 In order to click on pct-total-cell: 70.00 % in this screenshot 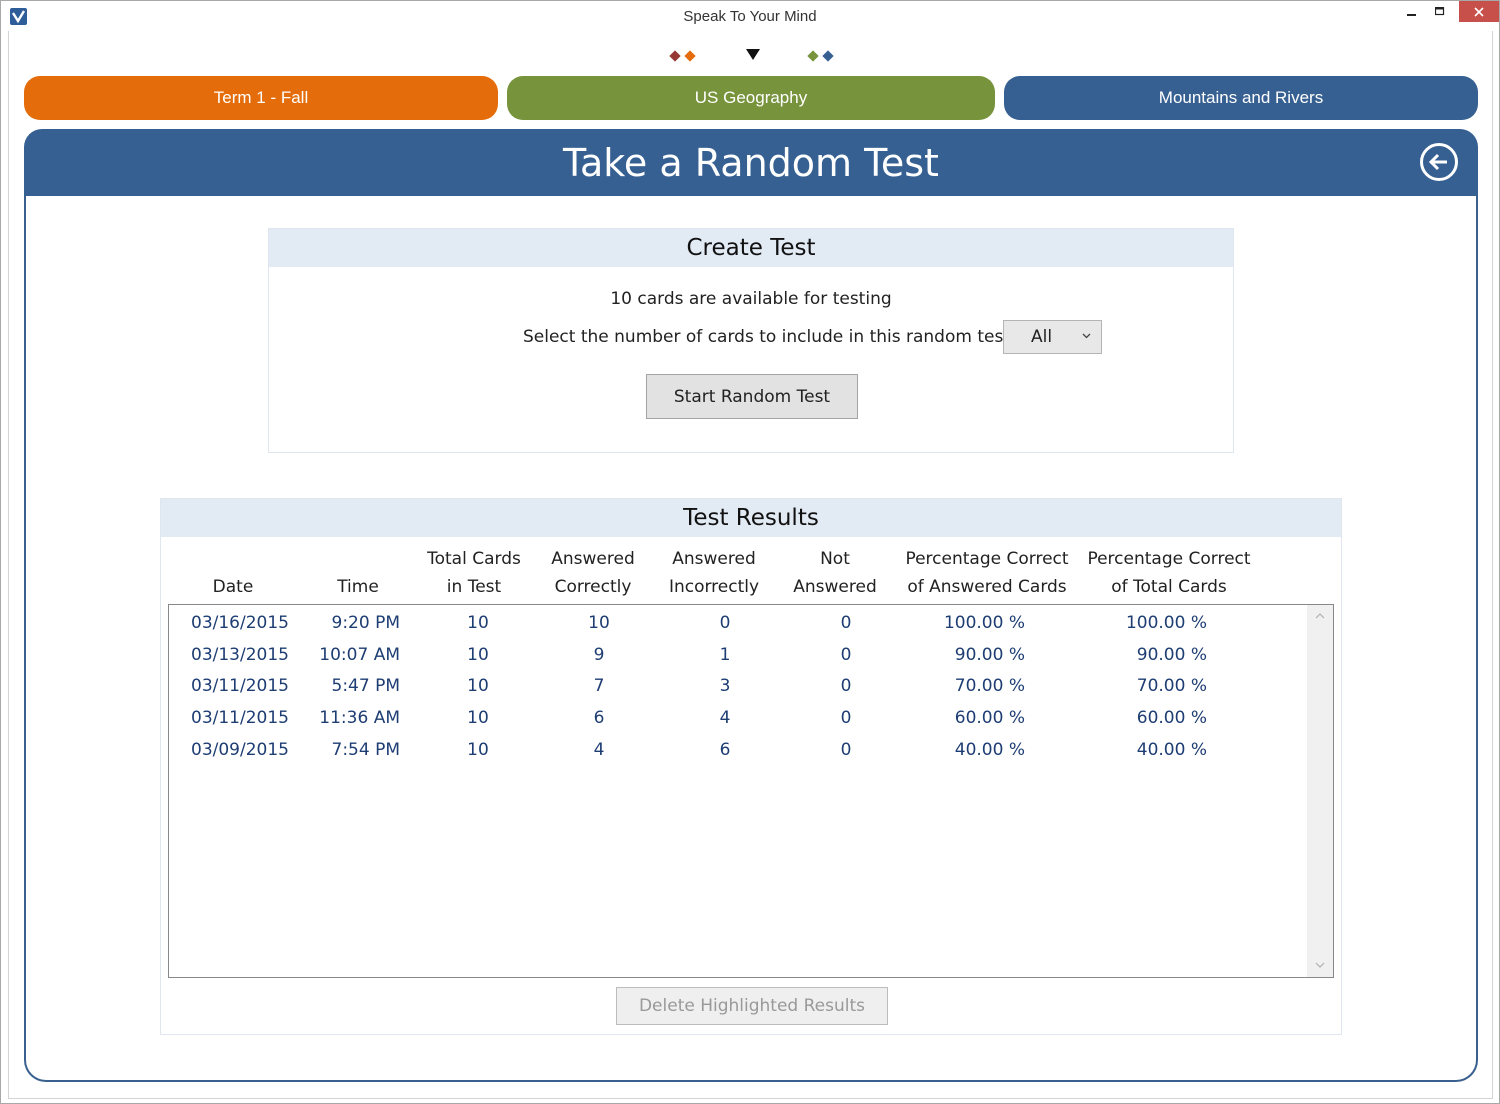, I will do `click(1171, 686)`.